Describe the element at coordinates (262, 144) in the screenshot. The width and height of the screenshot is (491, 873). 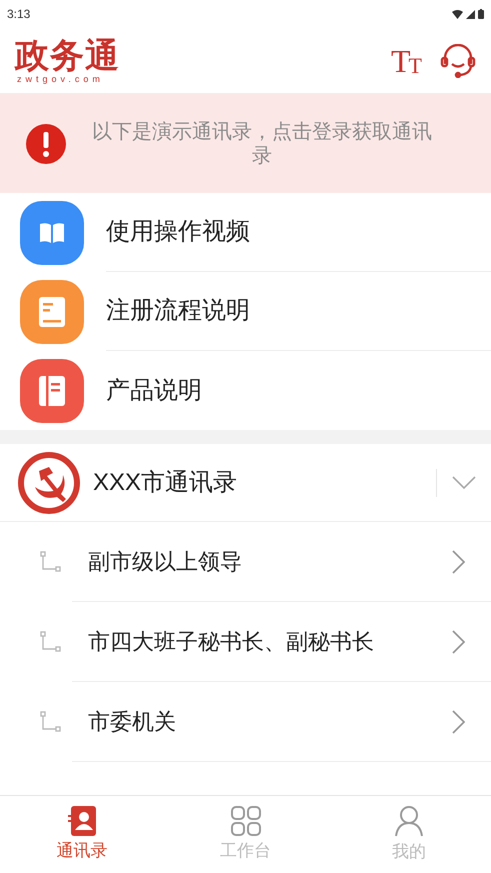
I see `notice-text: 以下是演示通讯录，点击登录获取通讯录` at that location.